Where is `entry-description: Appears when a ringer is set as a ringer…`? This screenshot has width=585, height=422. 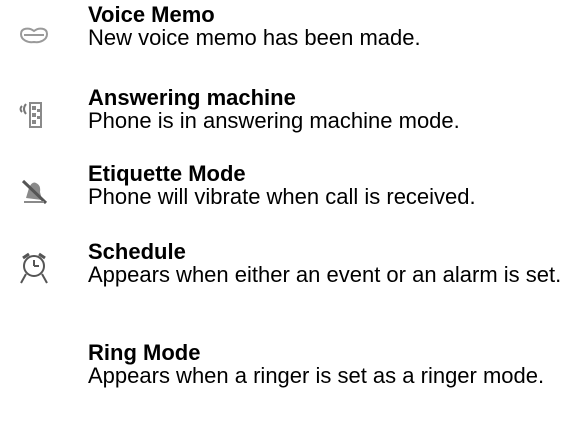 entry-description: Appears when a ringer is set as a ringer… is located at coordinates (316, 375).